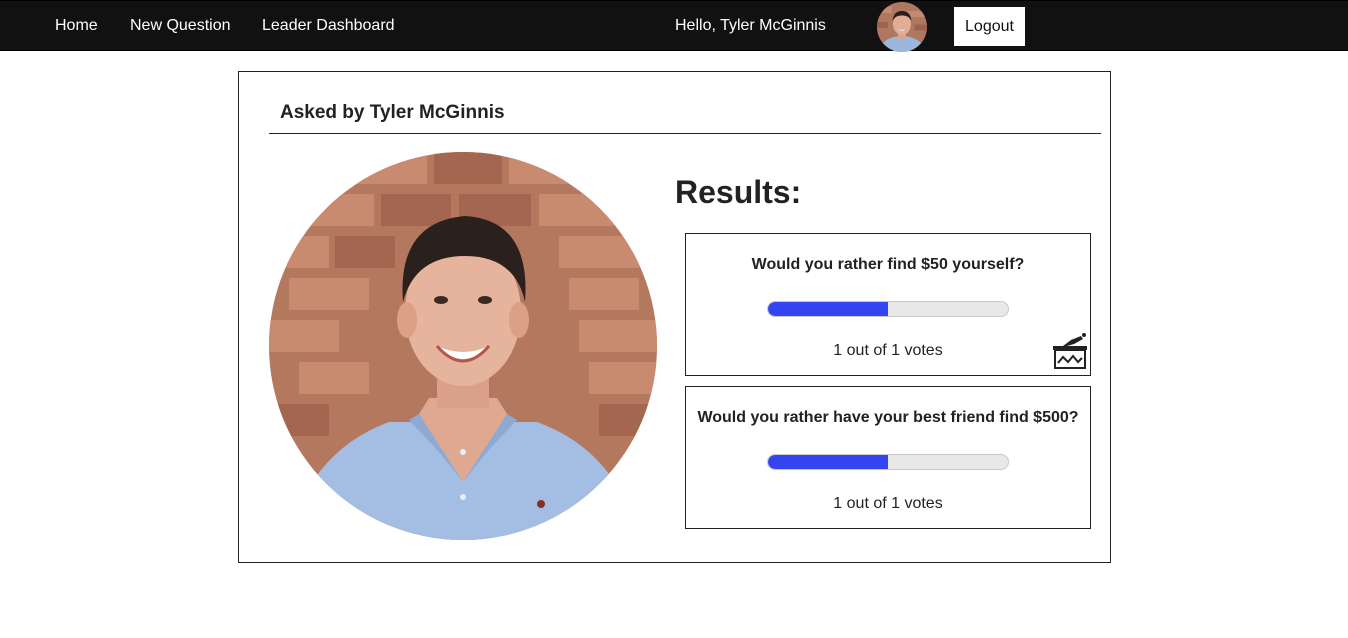 The height and width of the screenshot is (638, 1348). I want to click on nav-home-link: Home, so click(76, 26).